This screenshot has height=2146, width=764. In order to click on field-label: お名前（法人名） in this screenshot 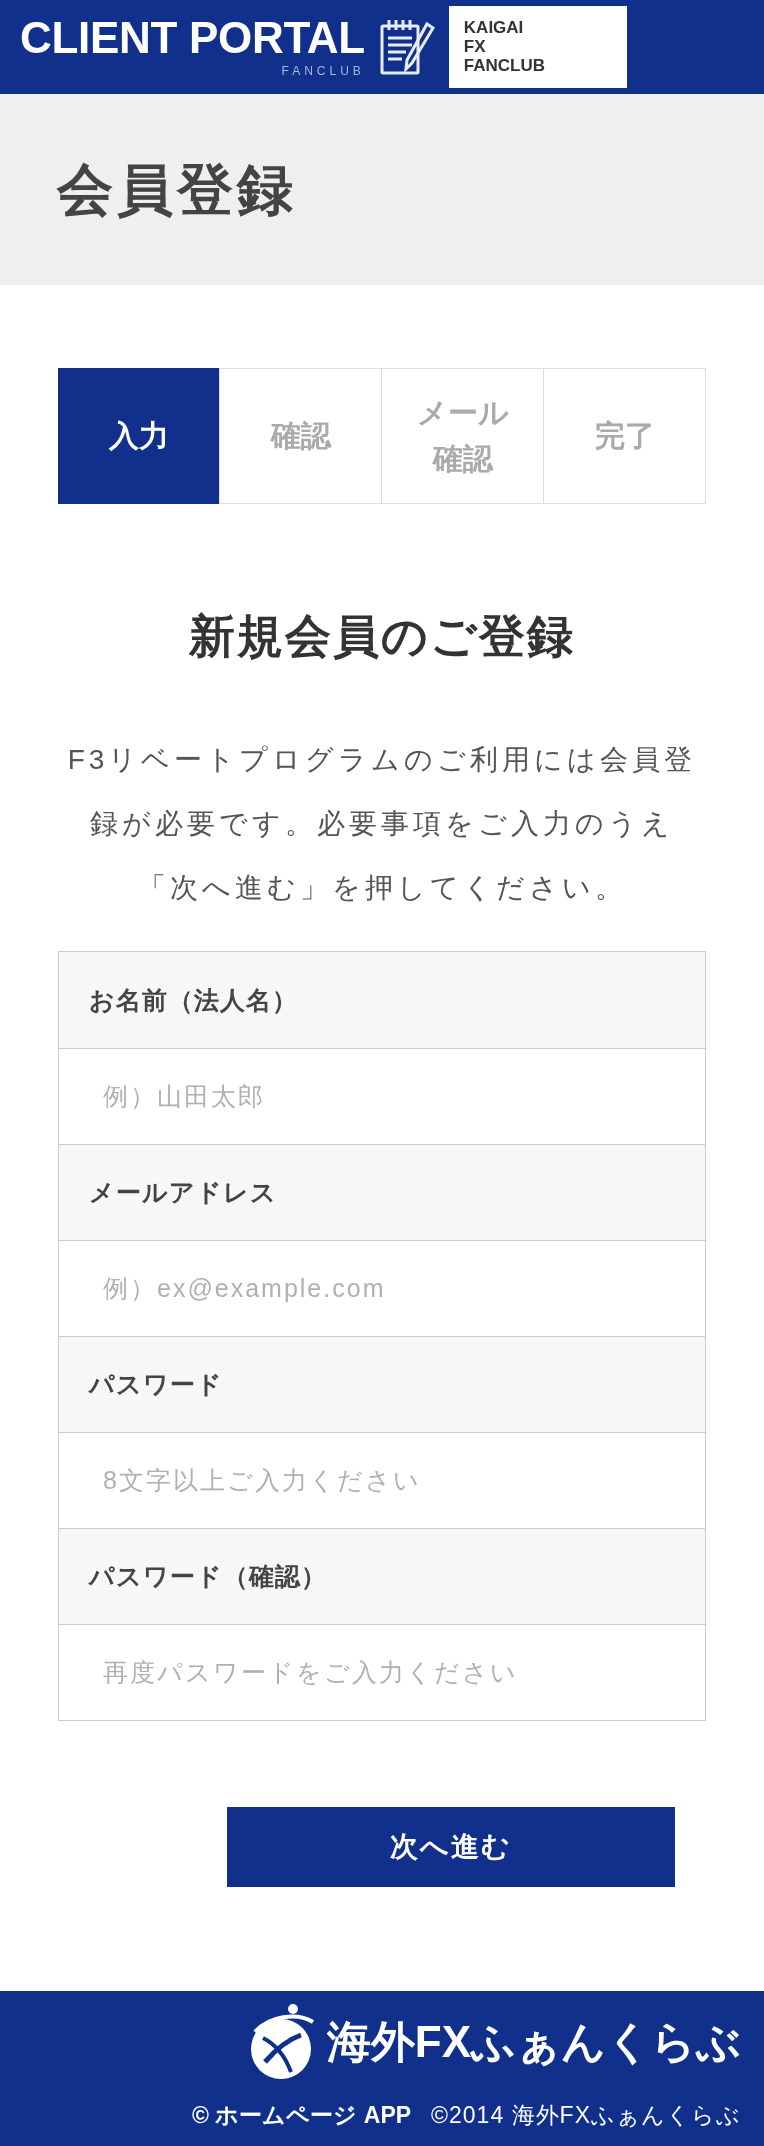, I will do `click(382, 1000)`.